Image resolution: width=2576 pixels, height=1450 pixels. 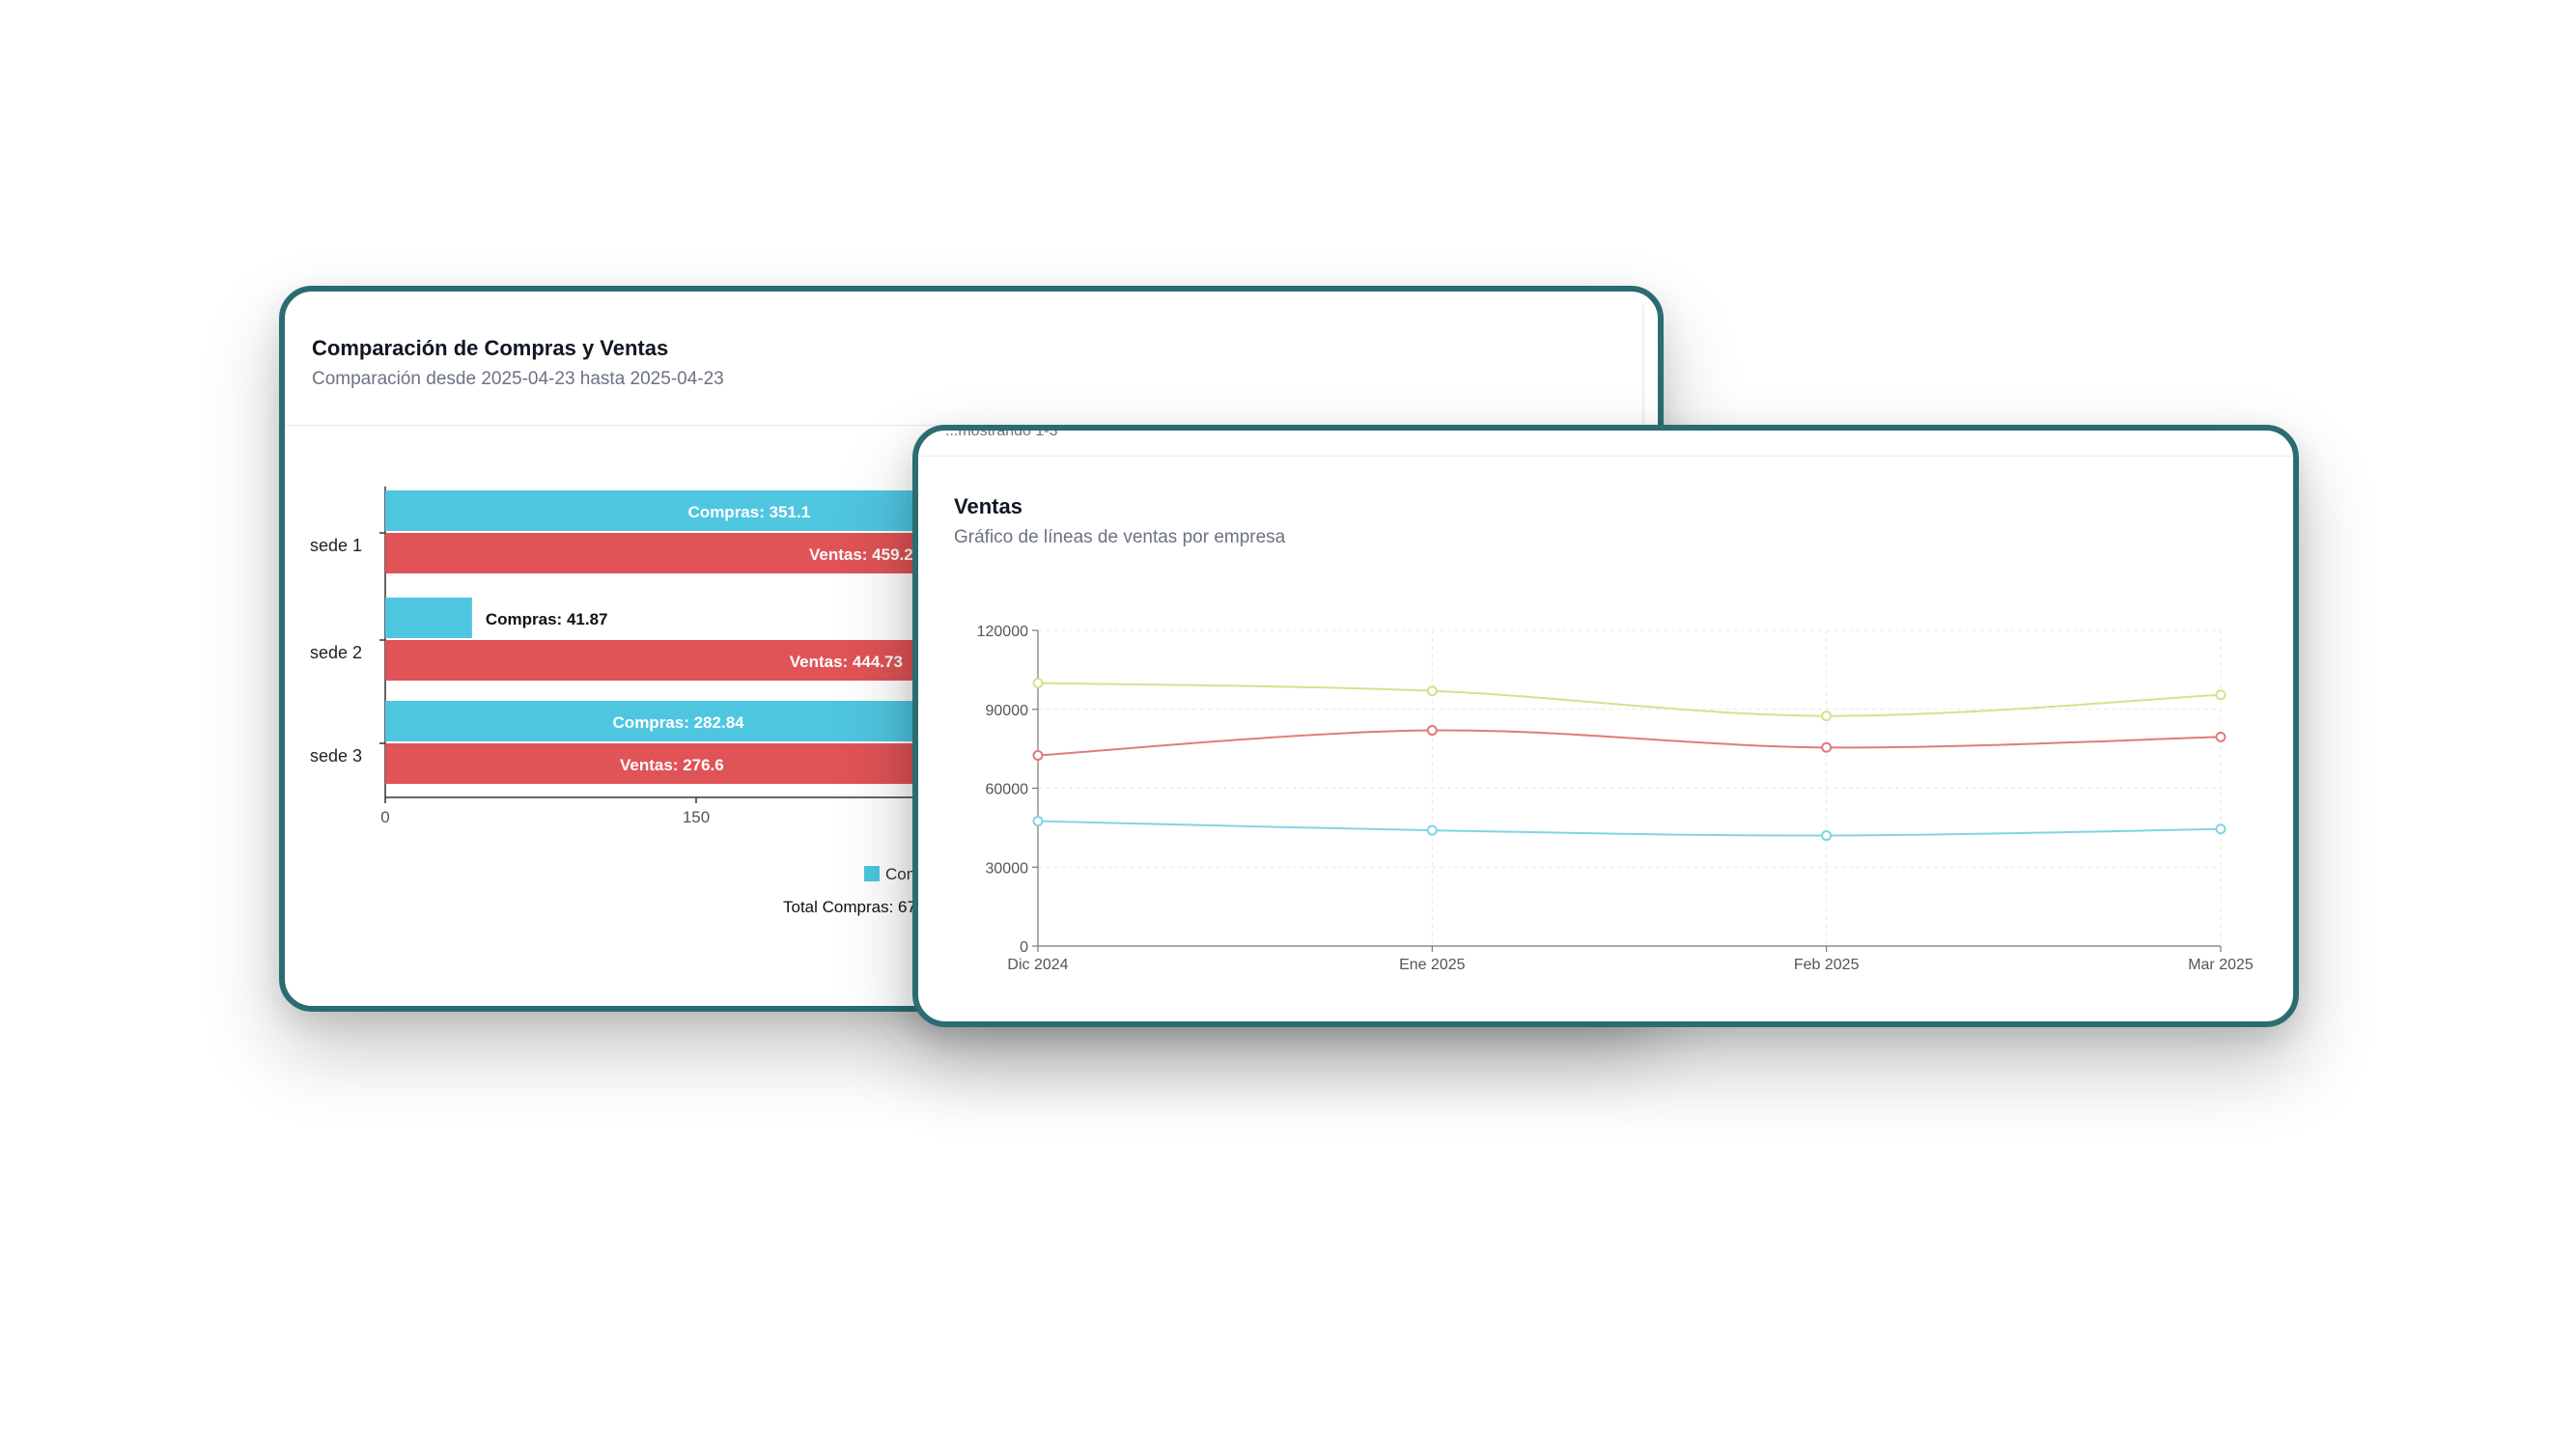 What do you see at coordinates (385, 817) in the screenshot?
I see `bar-x-tick-label-0: 0` at bounding box center [385, 817].